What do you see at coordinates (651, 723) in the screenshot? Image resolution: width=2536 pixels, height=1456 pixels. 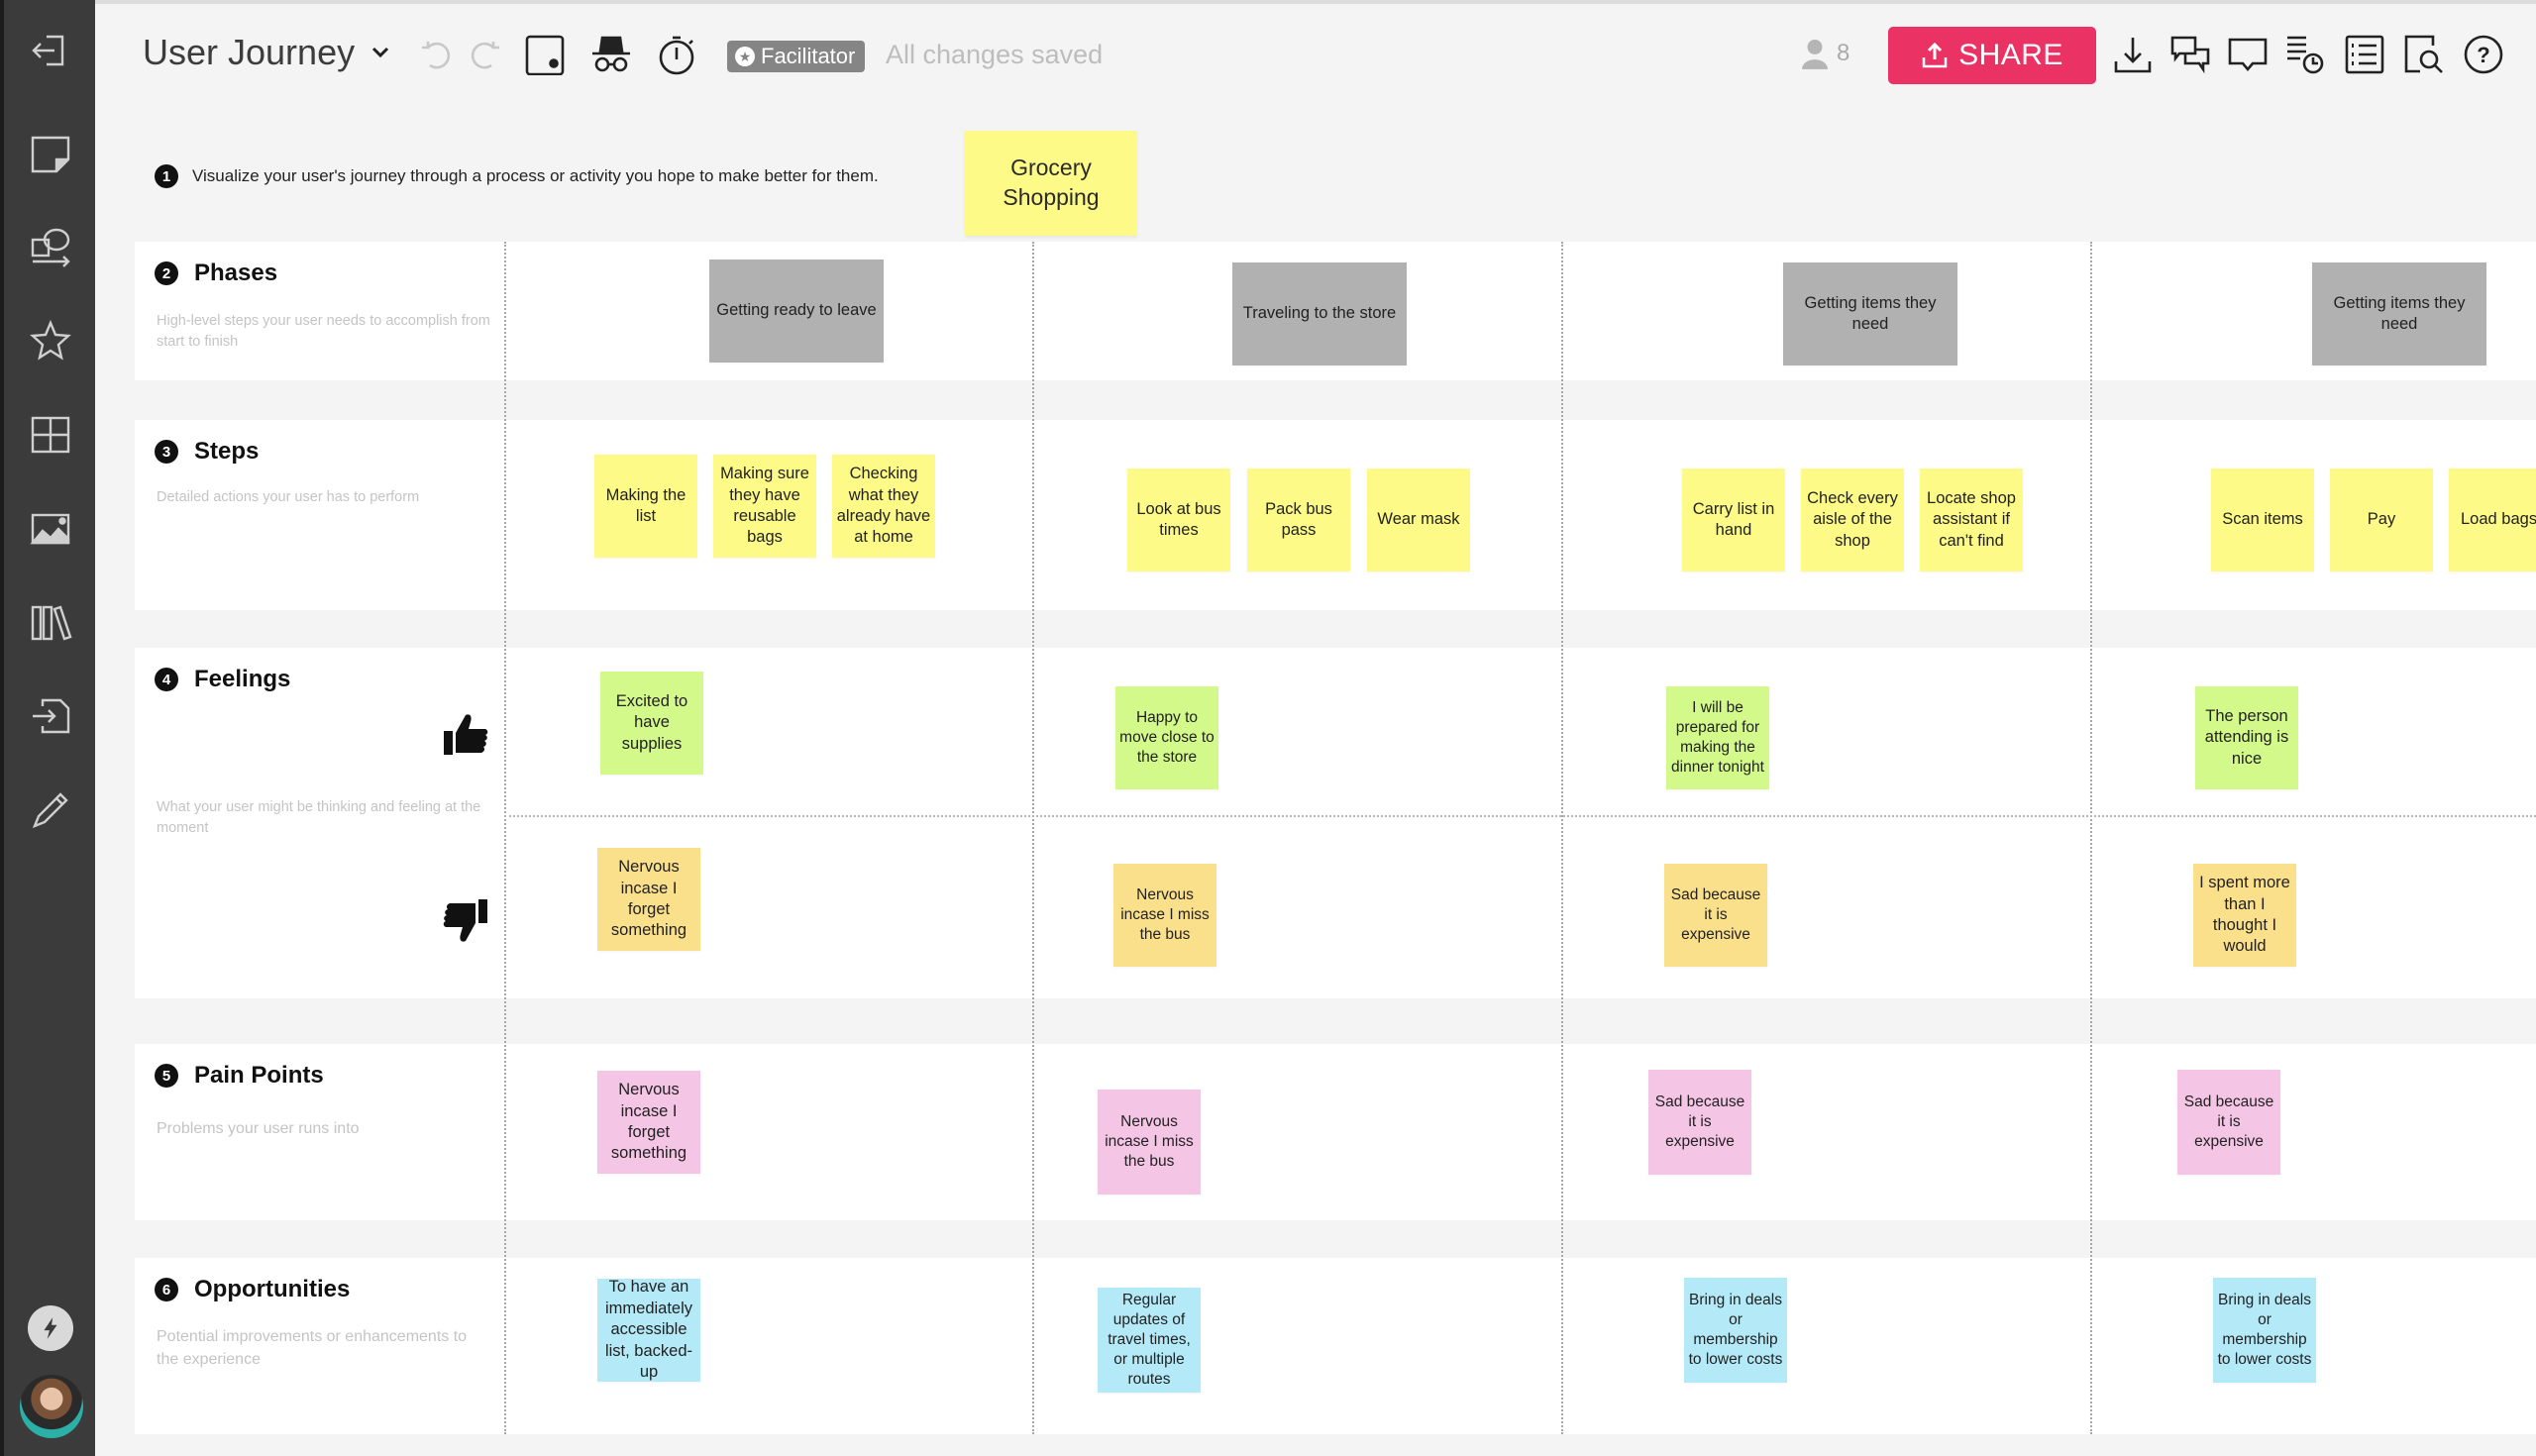 I see `feeling-positive-sticky: Excited to have supplies` at bounding box center [651, 723].